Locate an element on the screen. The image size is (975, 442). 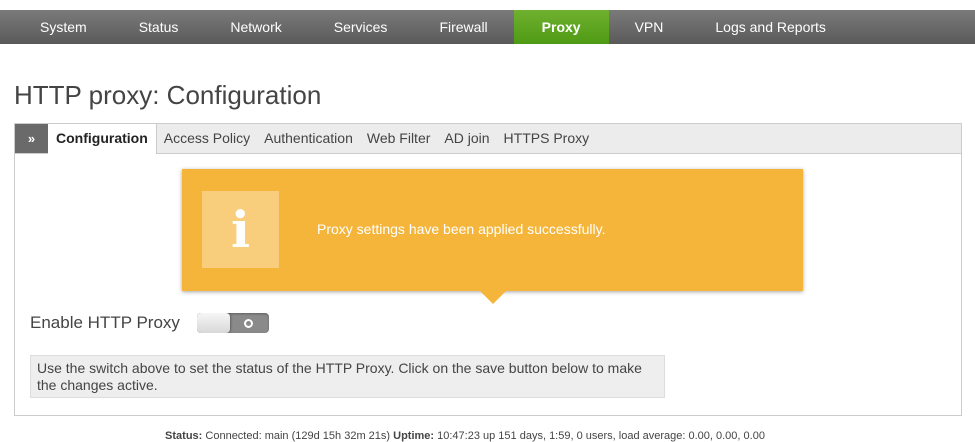
toggle-off-indicator-icon is located at coordinates (248, 323).